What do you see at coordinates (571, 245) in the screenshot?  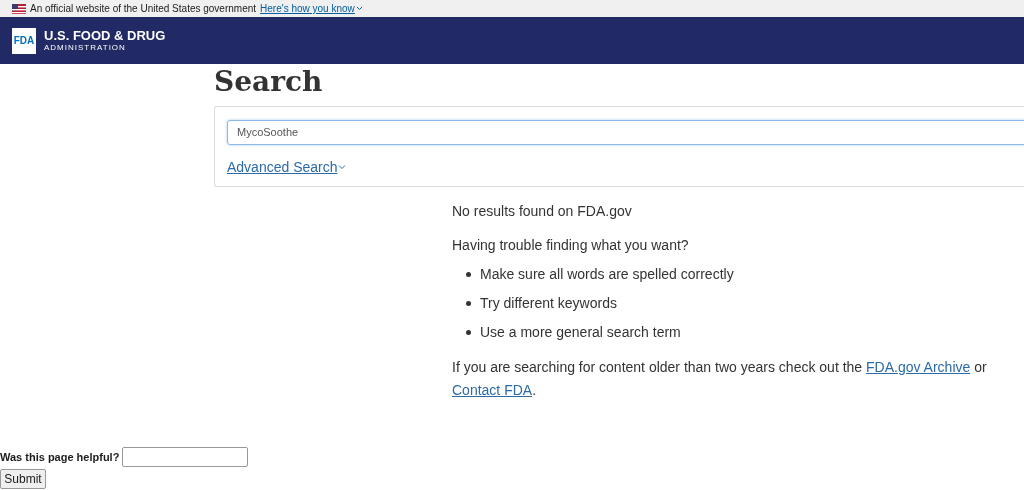 I see `help-heading: Having trouble finding what you want?` at bounding box center [571, 245].